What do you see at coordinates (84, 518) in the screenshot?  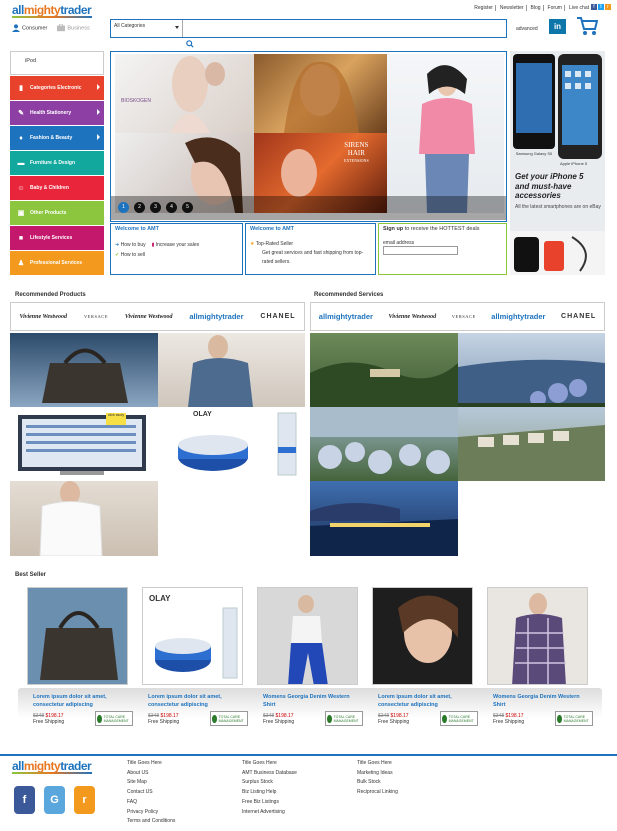 I see `product-image-white-shirt` at bounding box center [84, 518].